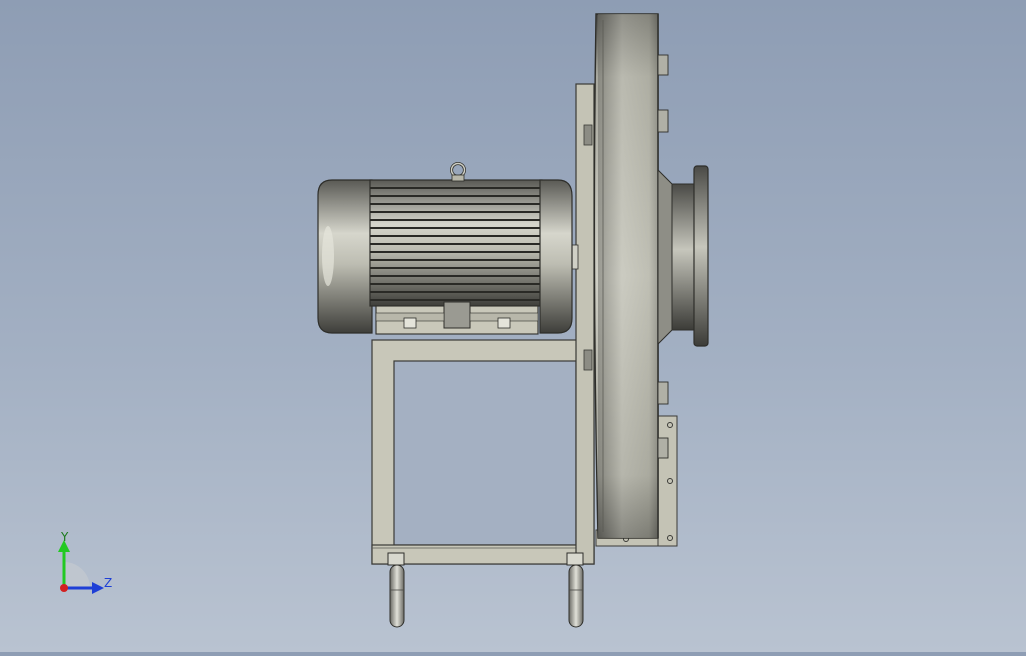  Describe the element at coordinates (65, 537) in the screenshot. I see `y-axis-label: Y` at that location.